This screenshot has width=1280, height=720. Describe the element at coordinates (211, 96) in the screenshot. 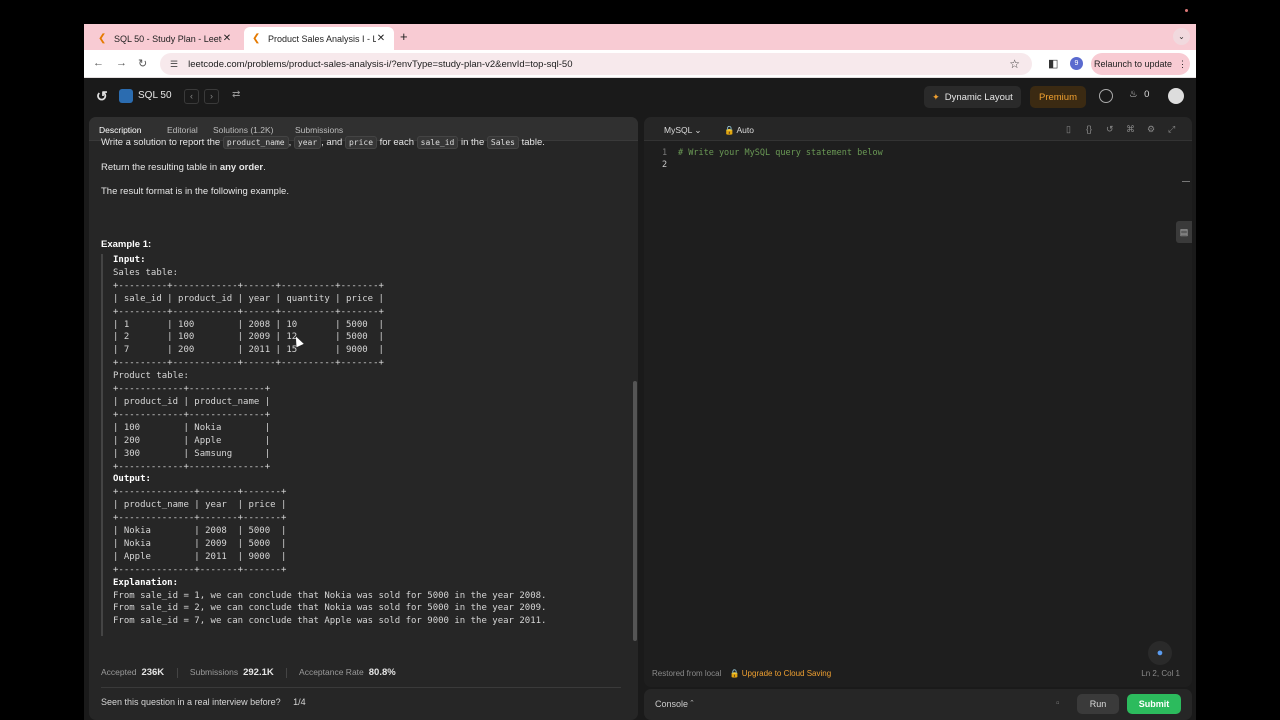

I see `next-problem-icon: ›` at that location.